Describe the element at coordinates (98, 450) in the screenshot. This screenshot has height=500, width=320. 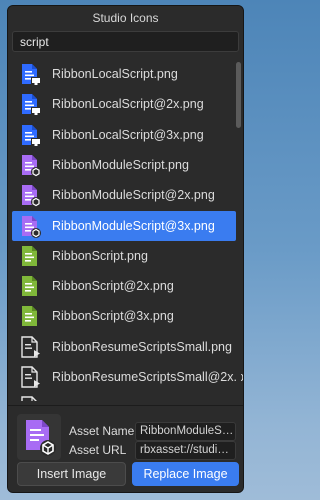
I see `asset-url-label: Asset URL` at that location.